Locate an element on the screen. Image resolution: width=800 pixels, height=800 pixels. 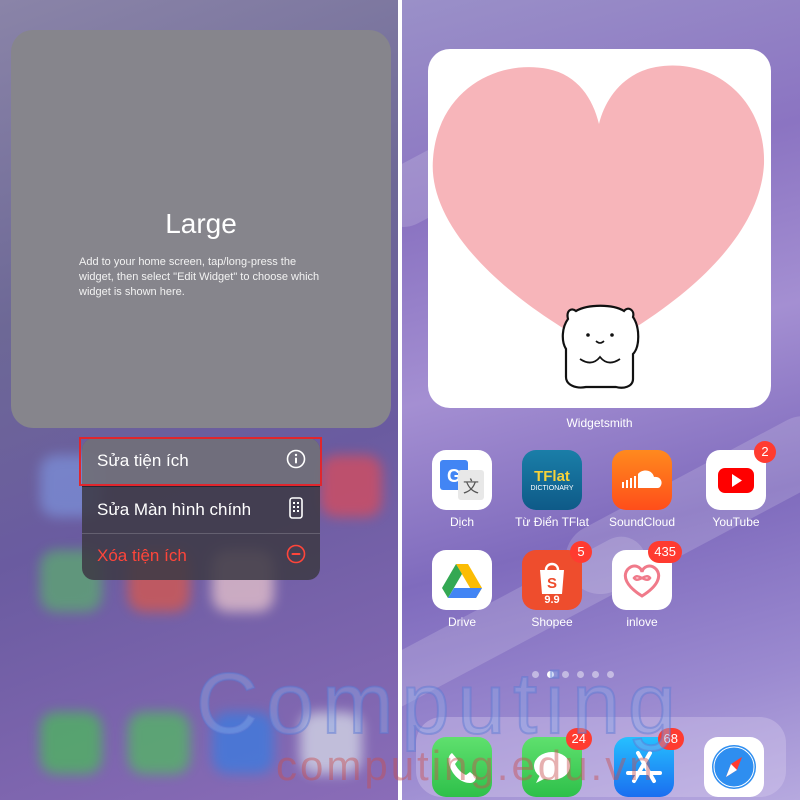
remove-widget-menu-item: Xóa tiện ích is located at coordinates (201, 556).